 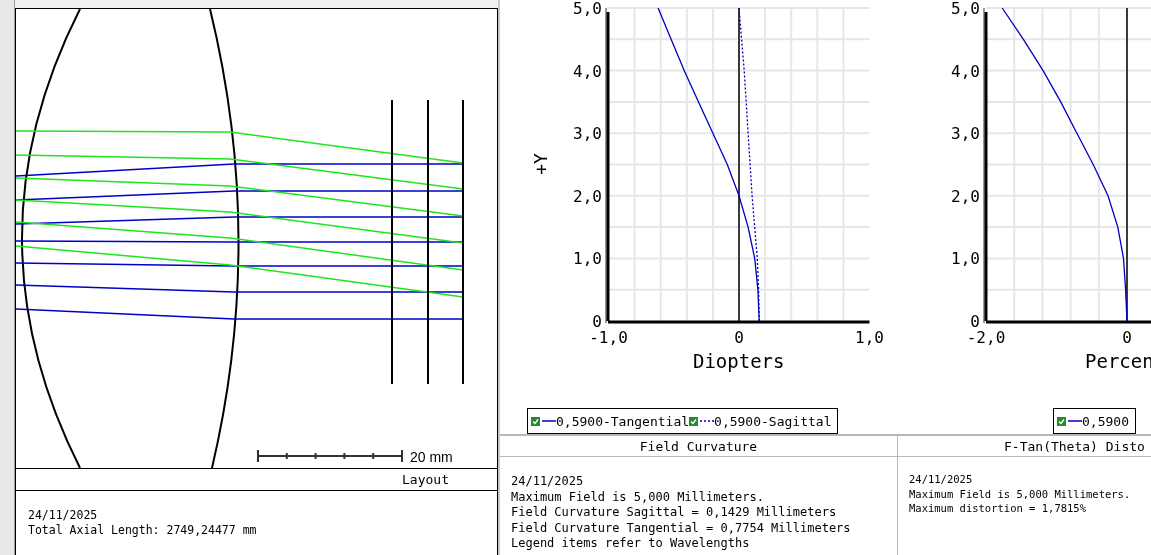 What do you see at coordinates (143, 530) in the screenshot?
I see `note-text: Total Axial Length: 2749,24477 mm` at bounding box center [143, 530].